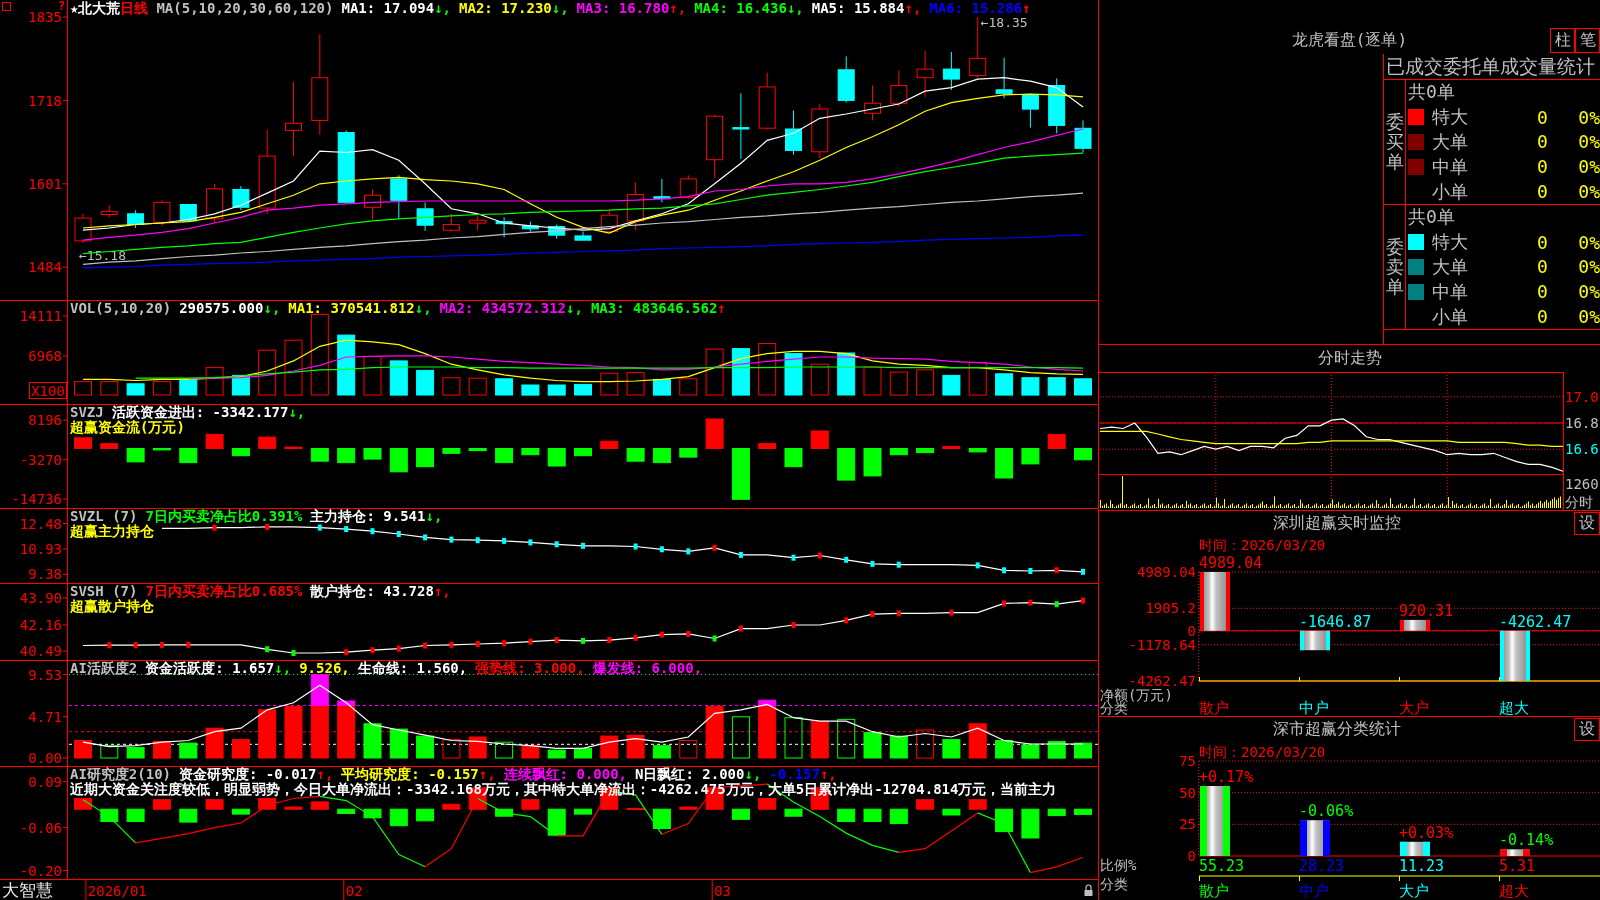 This screenshot has width=1600, height=900. Describe the element at coordinates (354, 891) in the screenshot. I see `date-label: 02` at that location.